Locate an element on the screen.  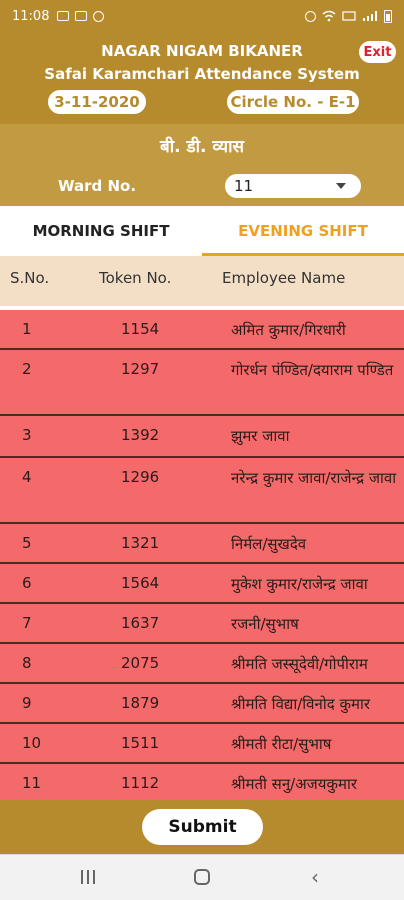
table-row: 7 1637 रजनी/सुभाष is located at coordinates (202, 624).